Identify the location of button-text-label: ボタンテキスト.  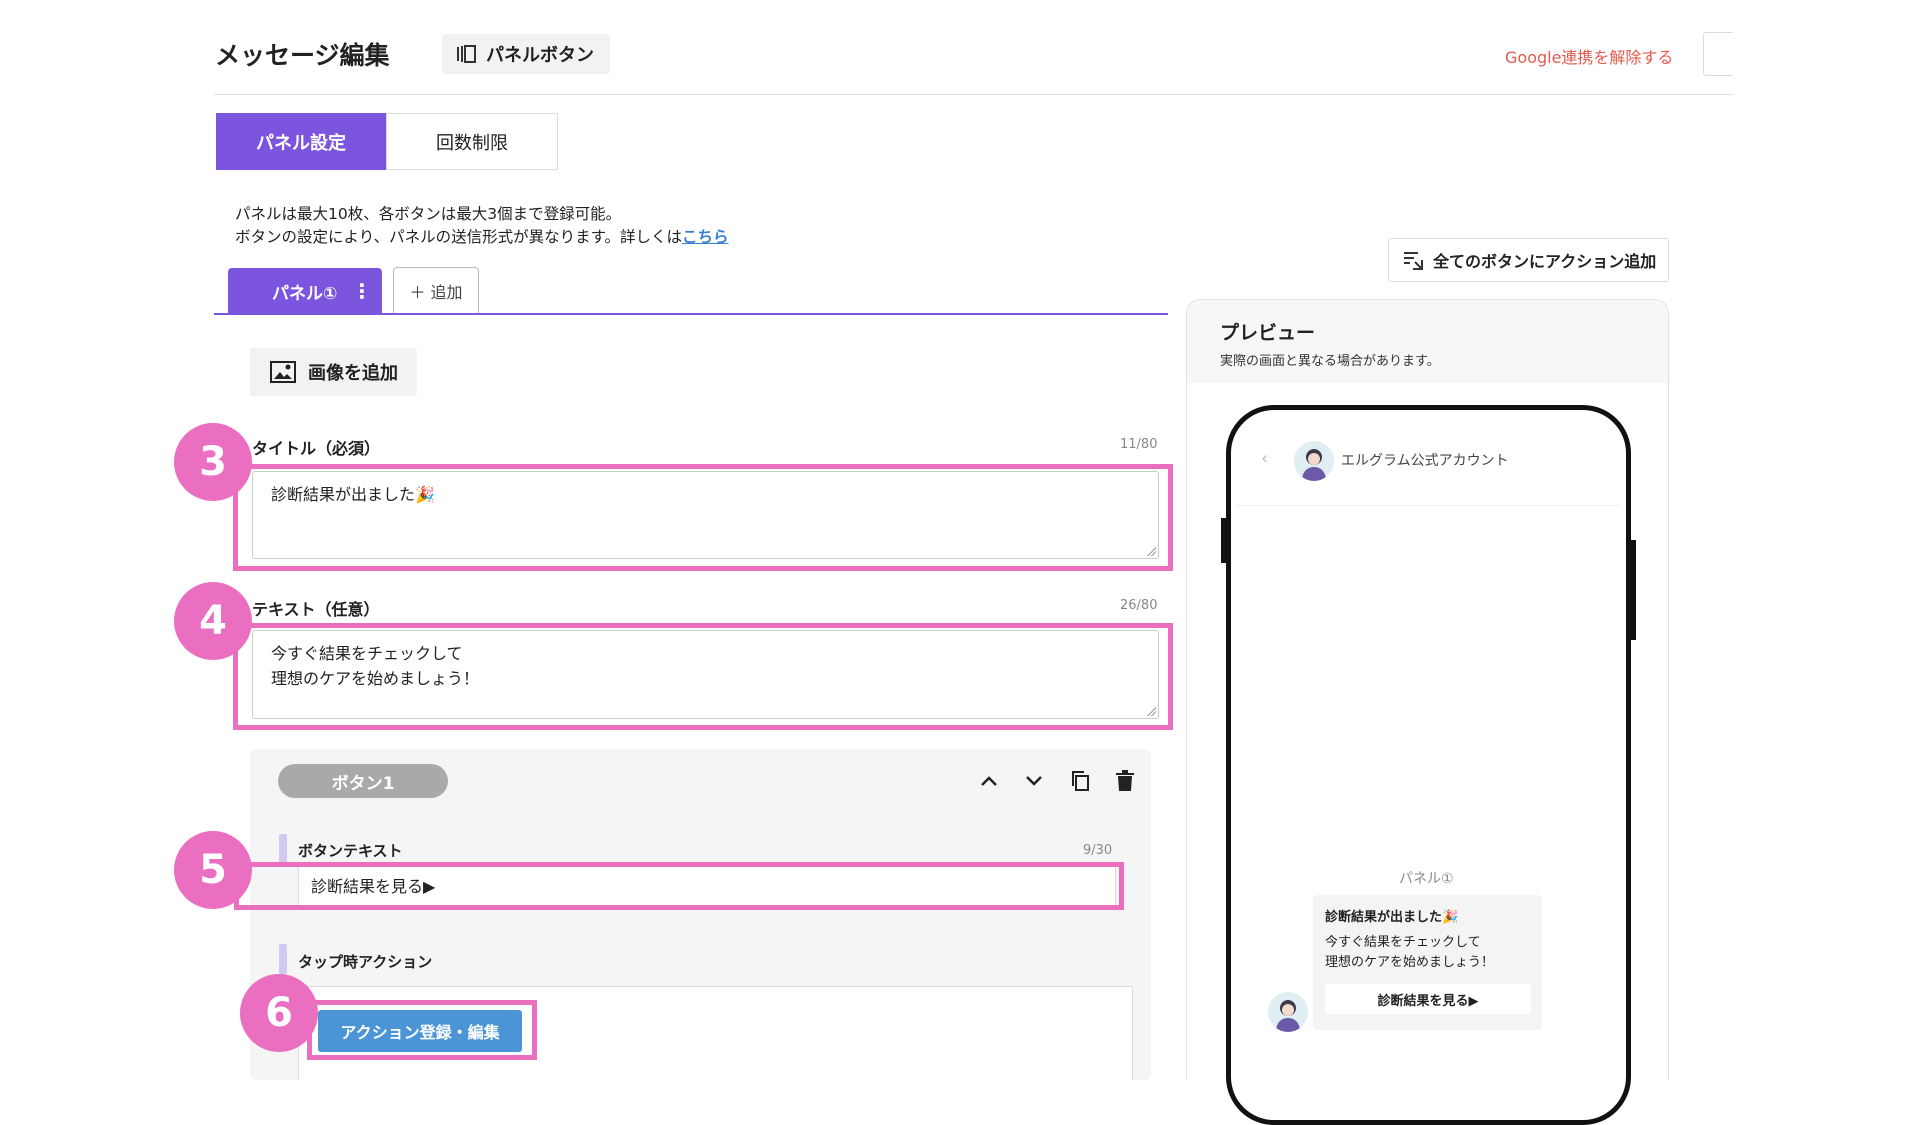
(350, 851).